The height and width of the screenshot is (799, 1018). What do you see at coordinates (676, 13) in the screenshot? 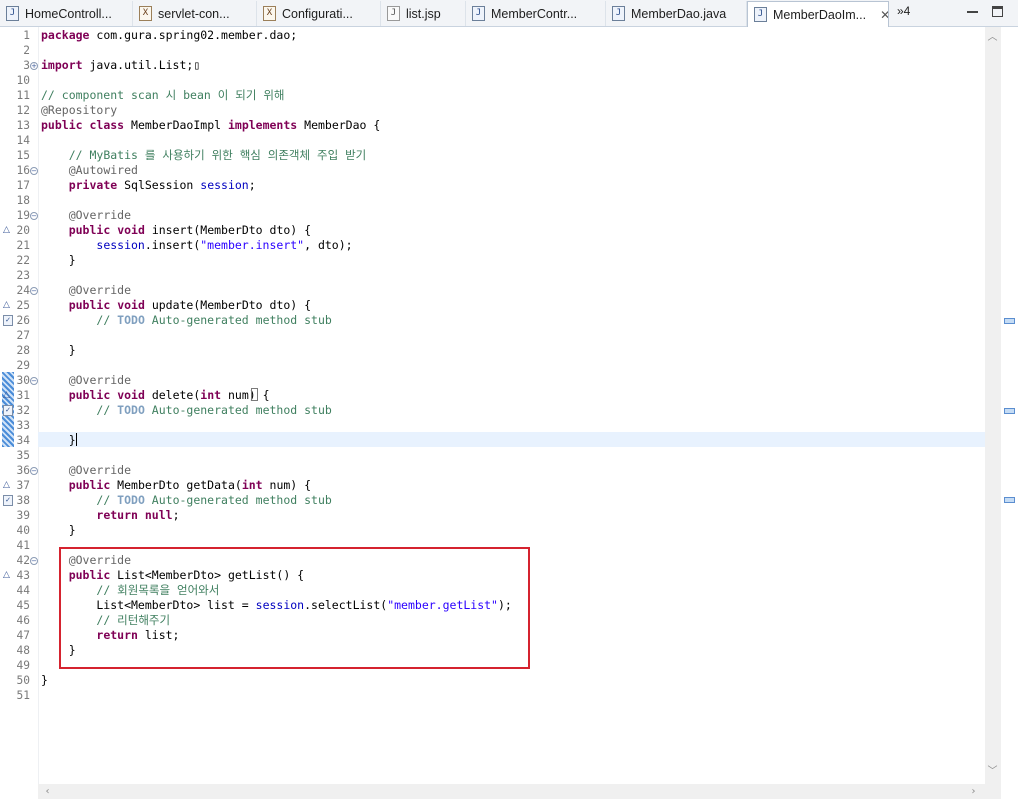
I see `tab-6: J MemberDao.java` at bounding box center [676, 13].